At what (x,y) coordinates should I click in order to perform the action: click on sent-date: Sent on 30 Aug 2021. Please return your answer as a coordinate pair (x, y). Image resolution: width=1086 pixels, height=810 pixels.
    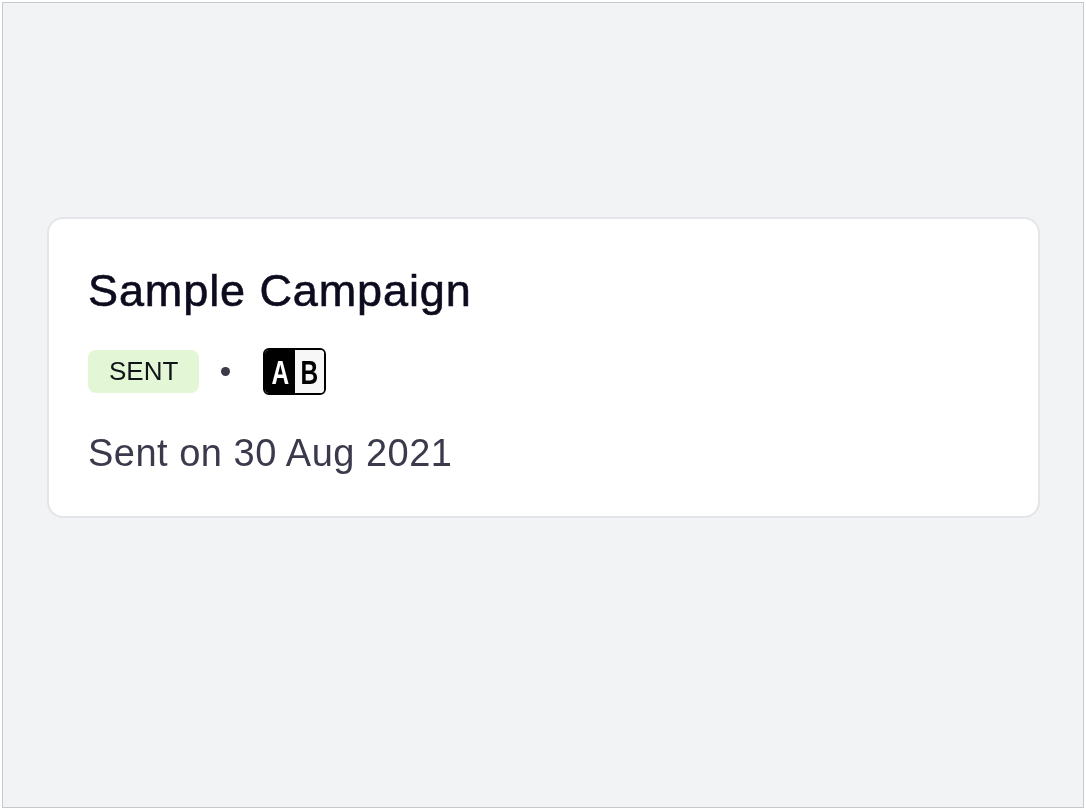
    Looking at the image, I should click on (271, 453).